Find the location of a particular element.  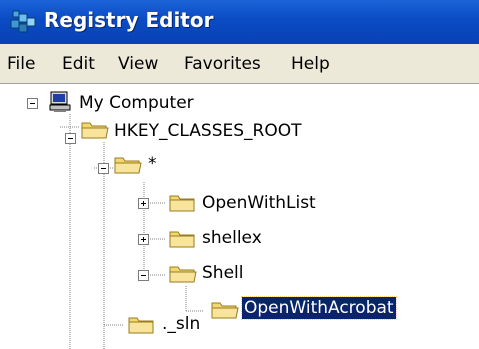

window-title: Registry Editor is located at coordinates (129, 20).